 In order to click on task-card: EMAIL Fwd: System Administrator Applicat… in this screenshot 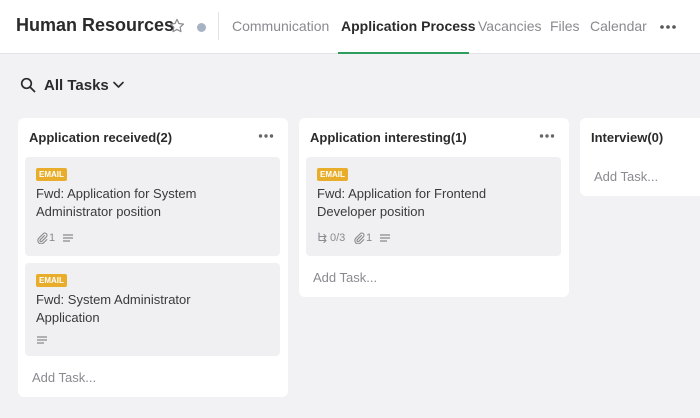, I will do `click(152, 309)`.